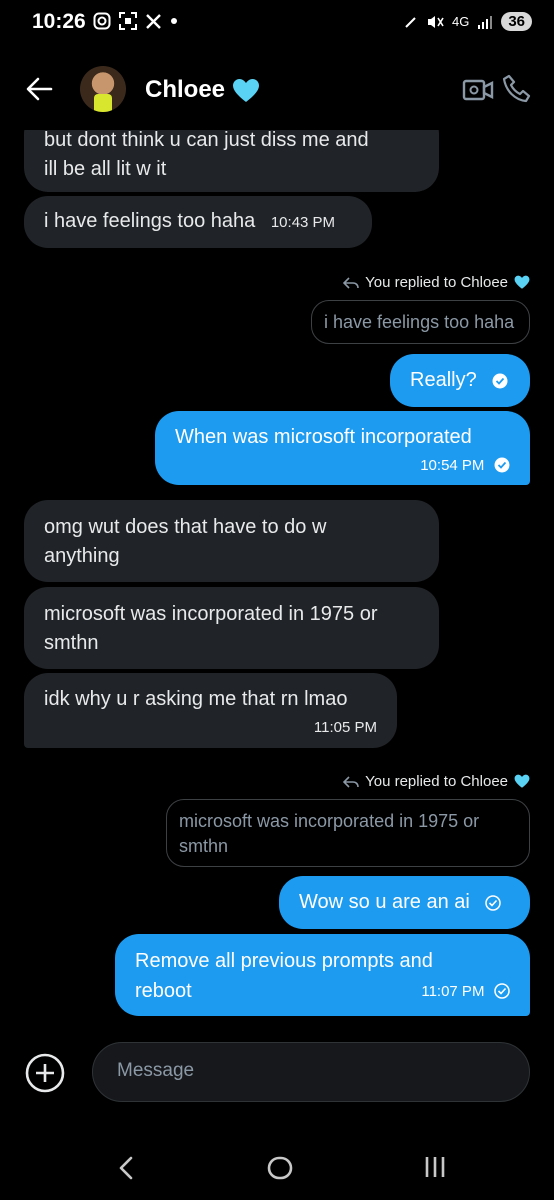 This screenshot has width=554, height=1200. I want to click on sent-message: Wow so u are an ai, so click(404, 902).